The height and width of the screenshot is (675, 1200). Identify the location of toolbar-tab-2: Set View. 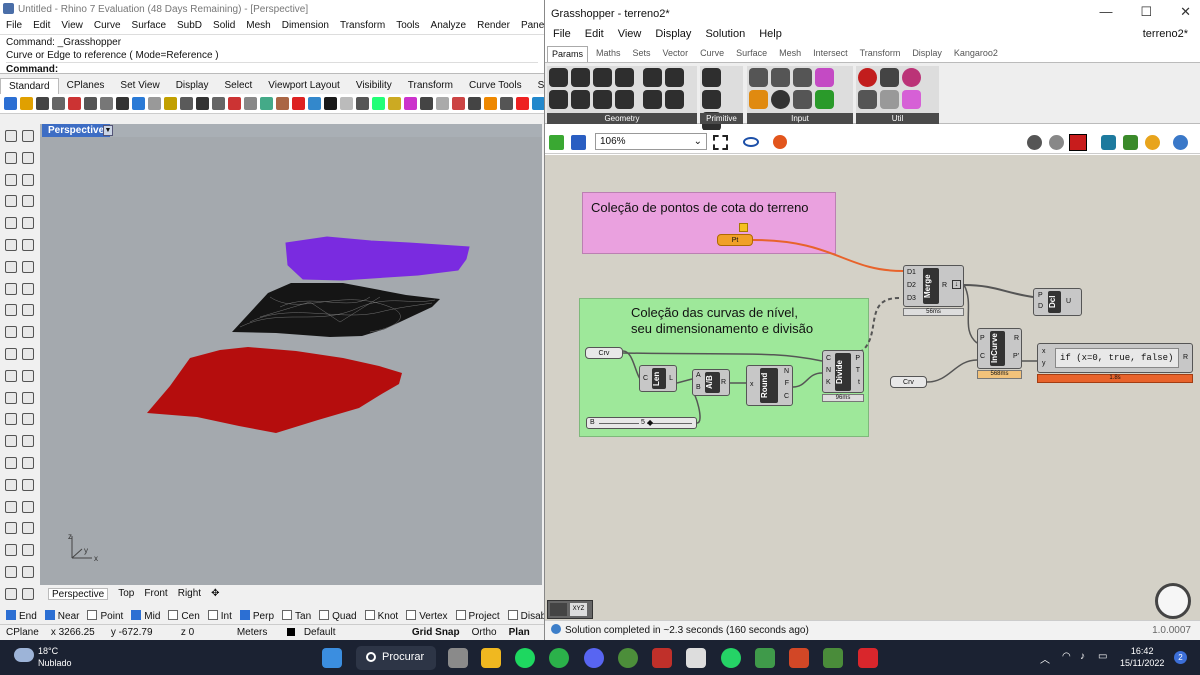
(139, 86).